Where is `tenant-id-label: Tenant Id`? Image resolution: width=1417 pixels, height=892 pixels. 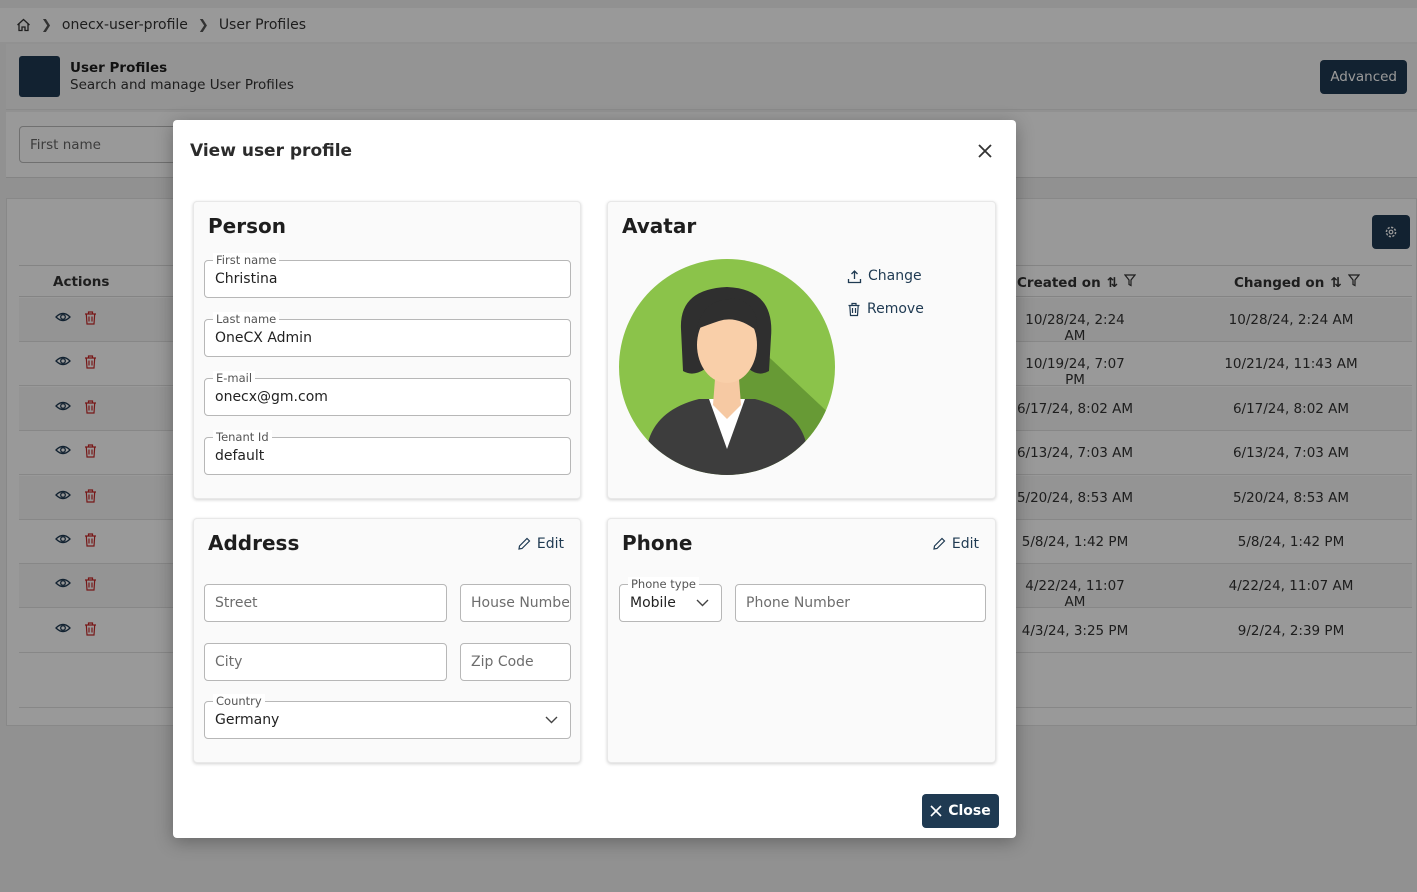 tenant-id-label: Tenant Id is located at coordinates (242, 437).